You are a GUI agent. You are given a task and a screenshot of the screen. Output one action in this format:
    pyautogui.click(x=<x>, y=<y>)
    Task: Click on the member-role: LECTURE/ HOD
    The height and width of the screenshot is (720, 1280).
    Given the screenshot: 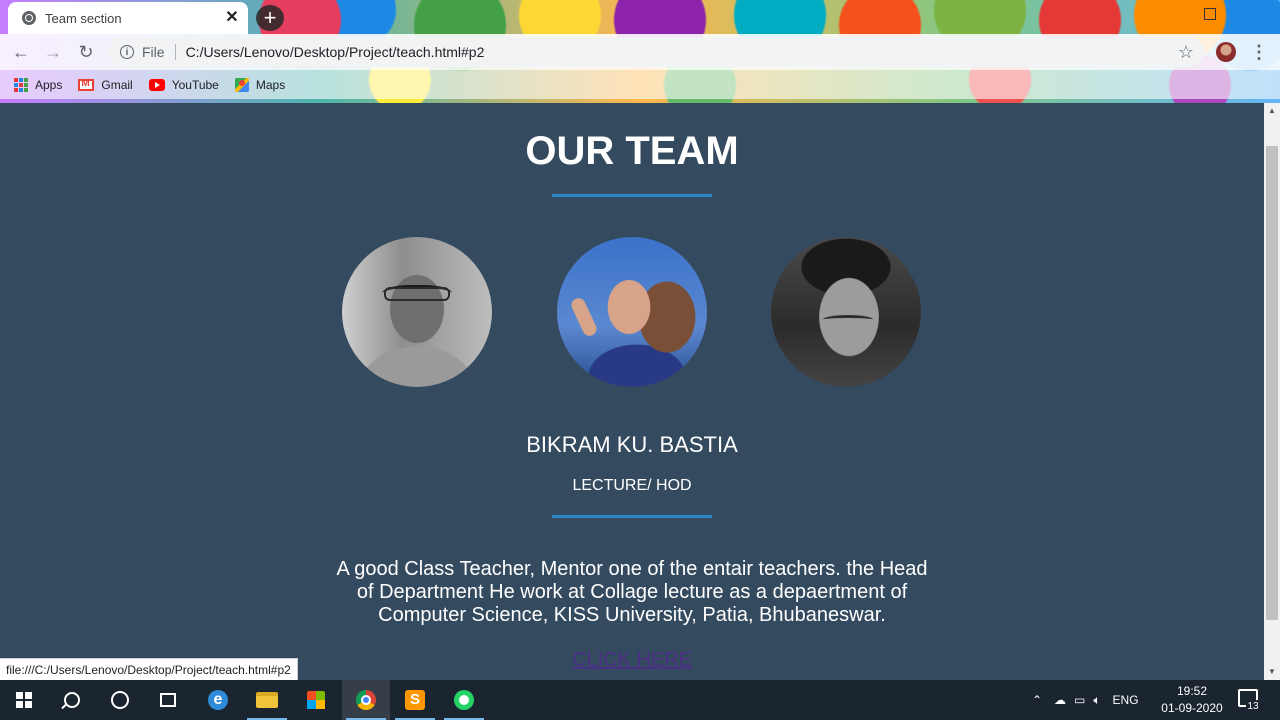 What is the action you would take?
    pyautogui.click(x=632, y=485)
    